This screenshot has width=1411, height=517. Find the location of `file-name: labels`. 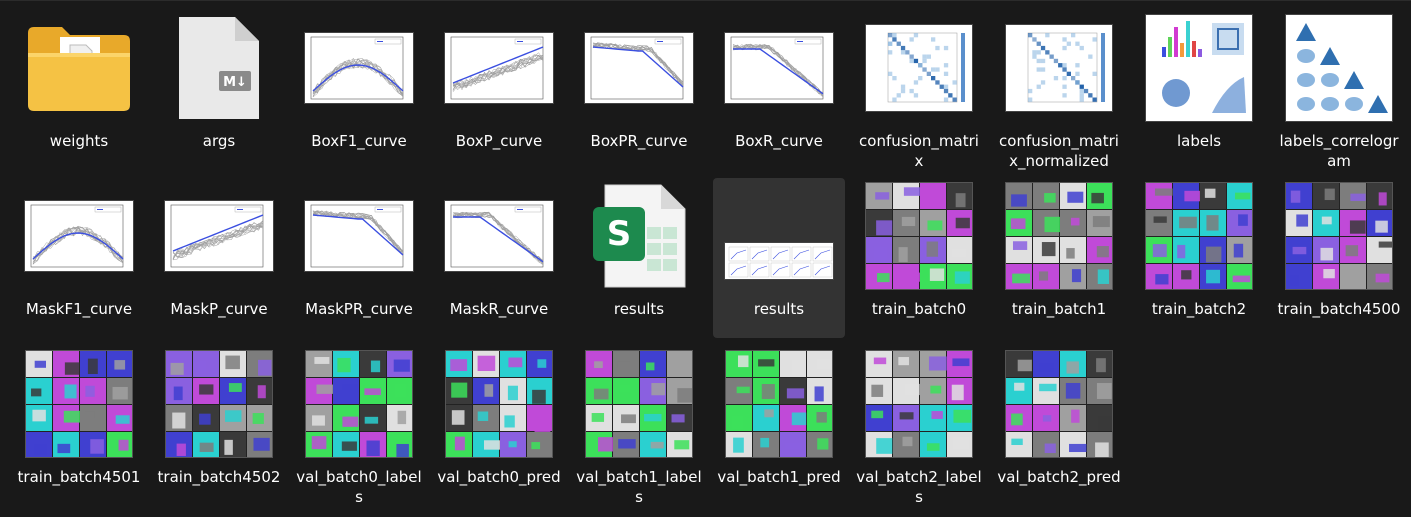

file-name: labels is located at coordinates (1199, 141).